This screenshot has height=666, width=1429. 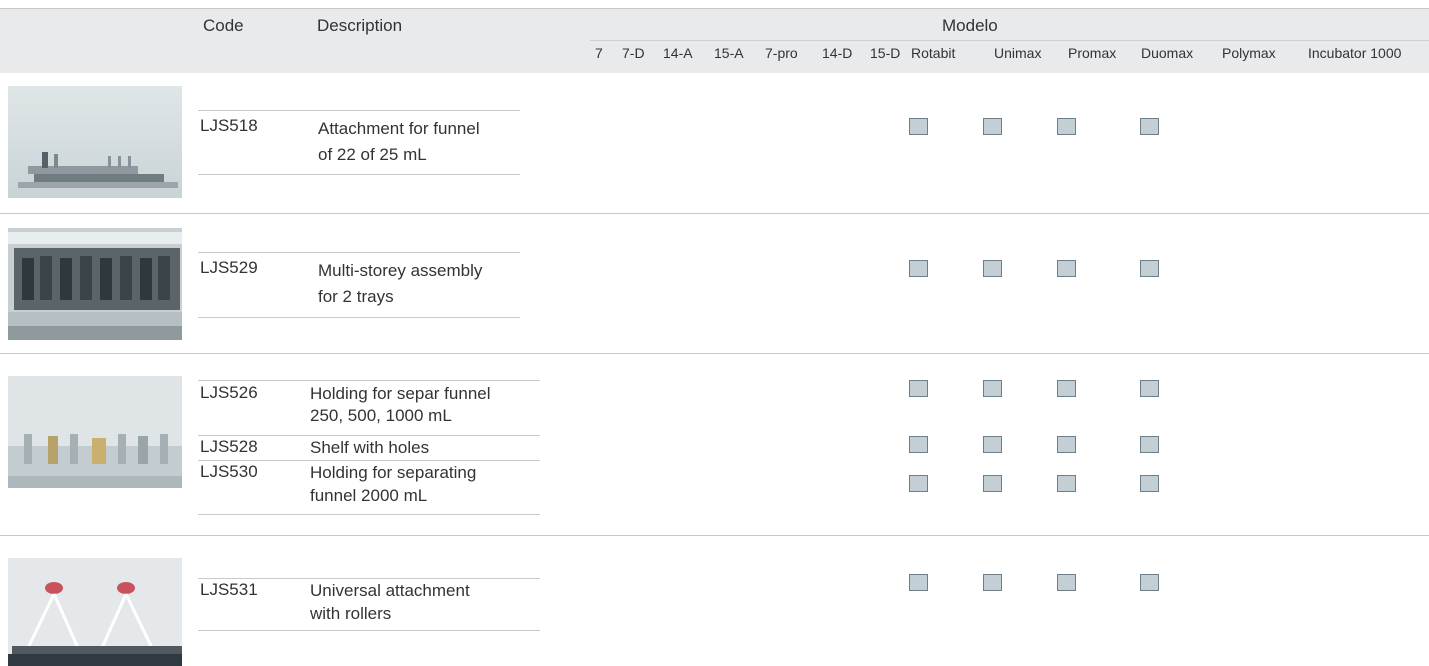 What do you see at coordinates (933, 53) in the screenshot?
I see `model-col-rotabit: Rotabit` at bounding box center [933, 53].